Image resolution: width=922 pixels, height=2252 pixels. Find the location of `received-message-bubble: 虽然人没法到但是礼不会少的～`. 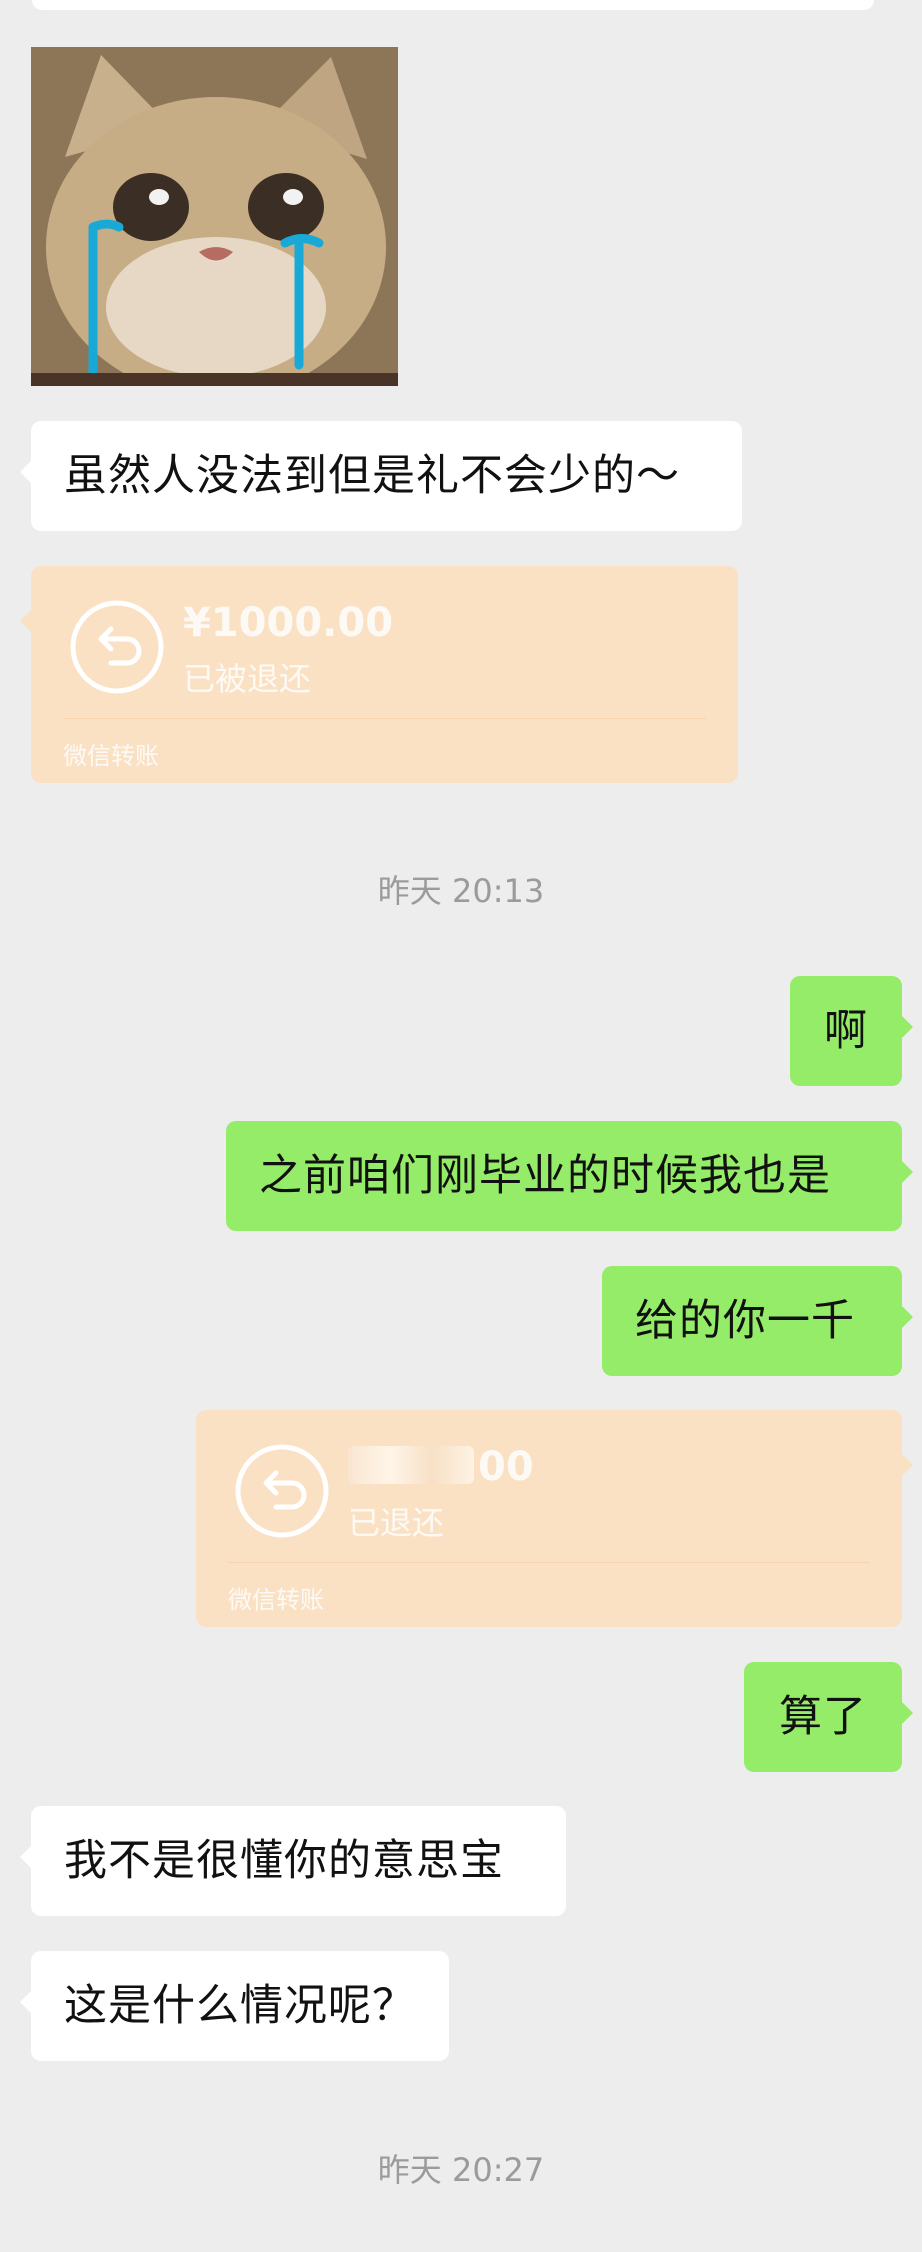

received-message-bubble: 虽然人没法到但是礼不会少的～ is located at coordinates (381, 476).